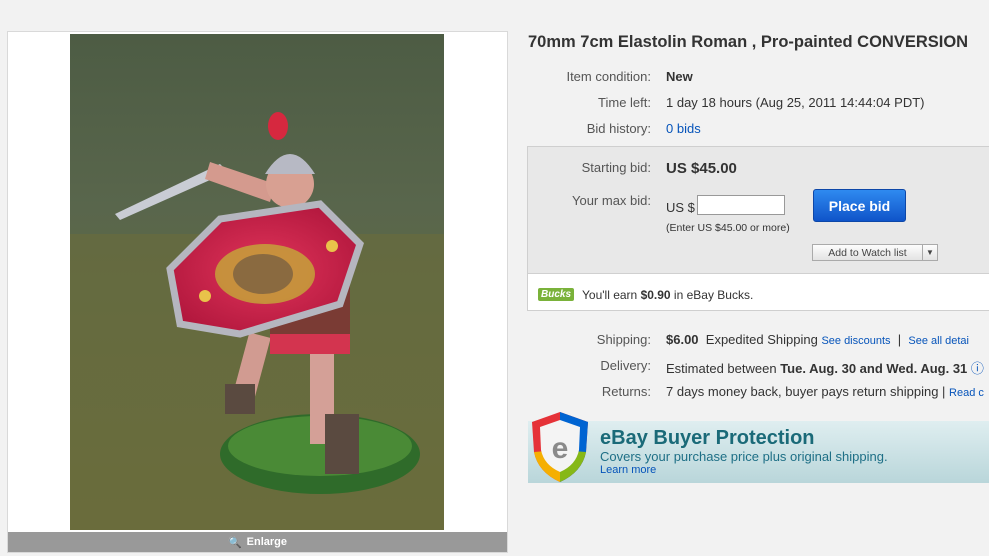  I want to click on dropdown-arrow-icon: ▼, so click(930, 252).